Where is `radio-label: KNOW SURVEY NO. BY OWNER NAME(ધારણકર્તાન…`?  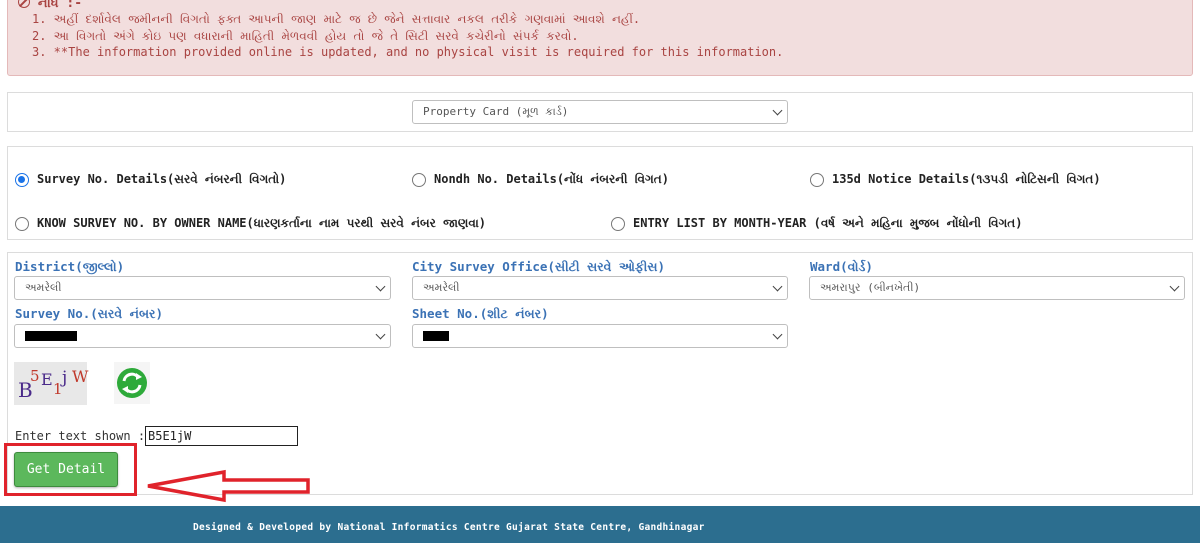 radio-label: KNOW SURVEY NO. BY OWNER NAME(ધારણકર્તાન… is located at coordinates (262, 223).